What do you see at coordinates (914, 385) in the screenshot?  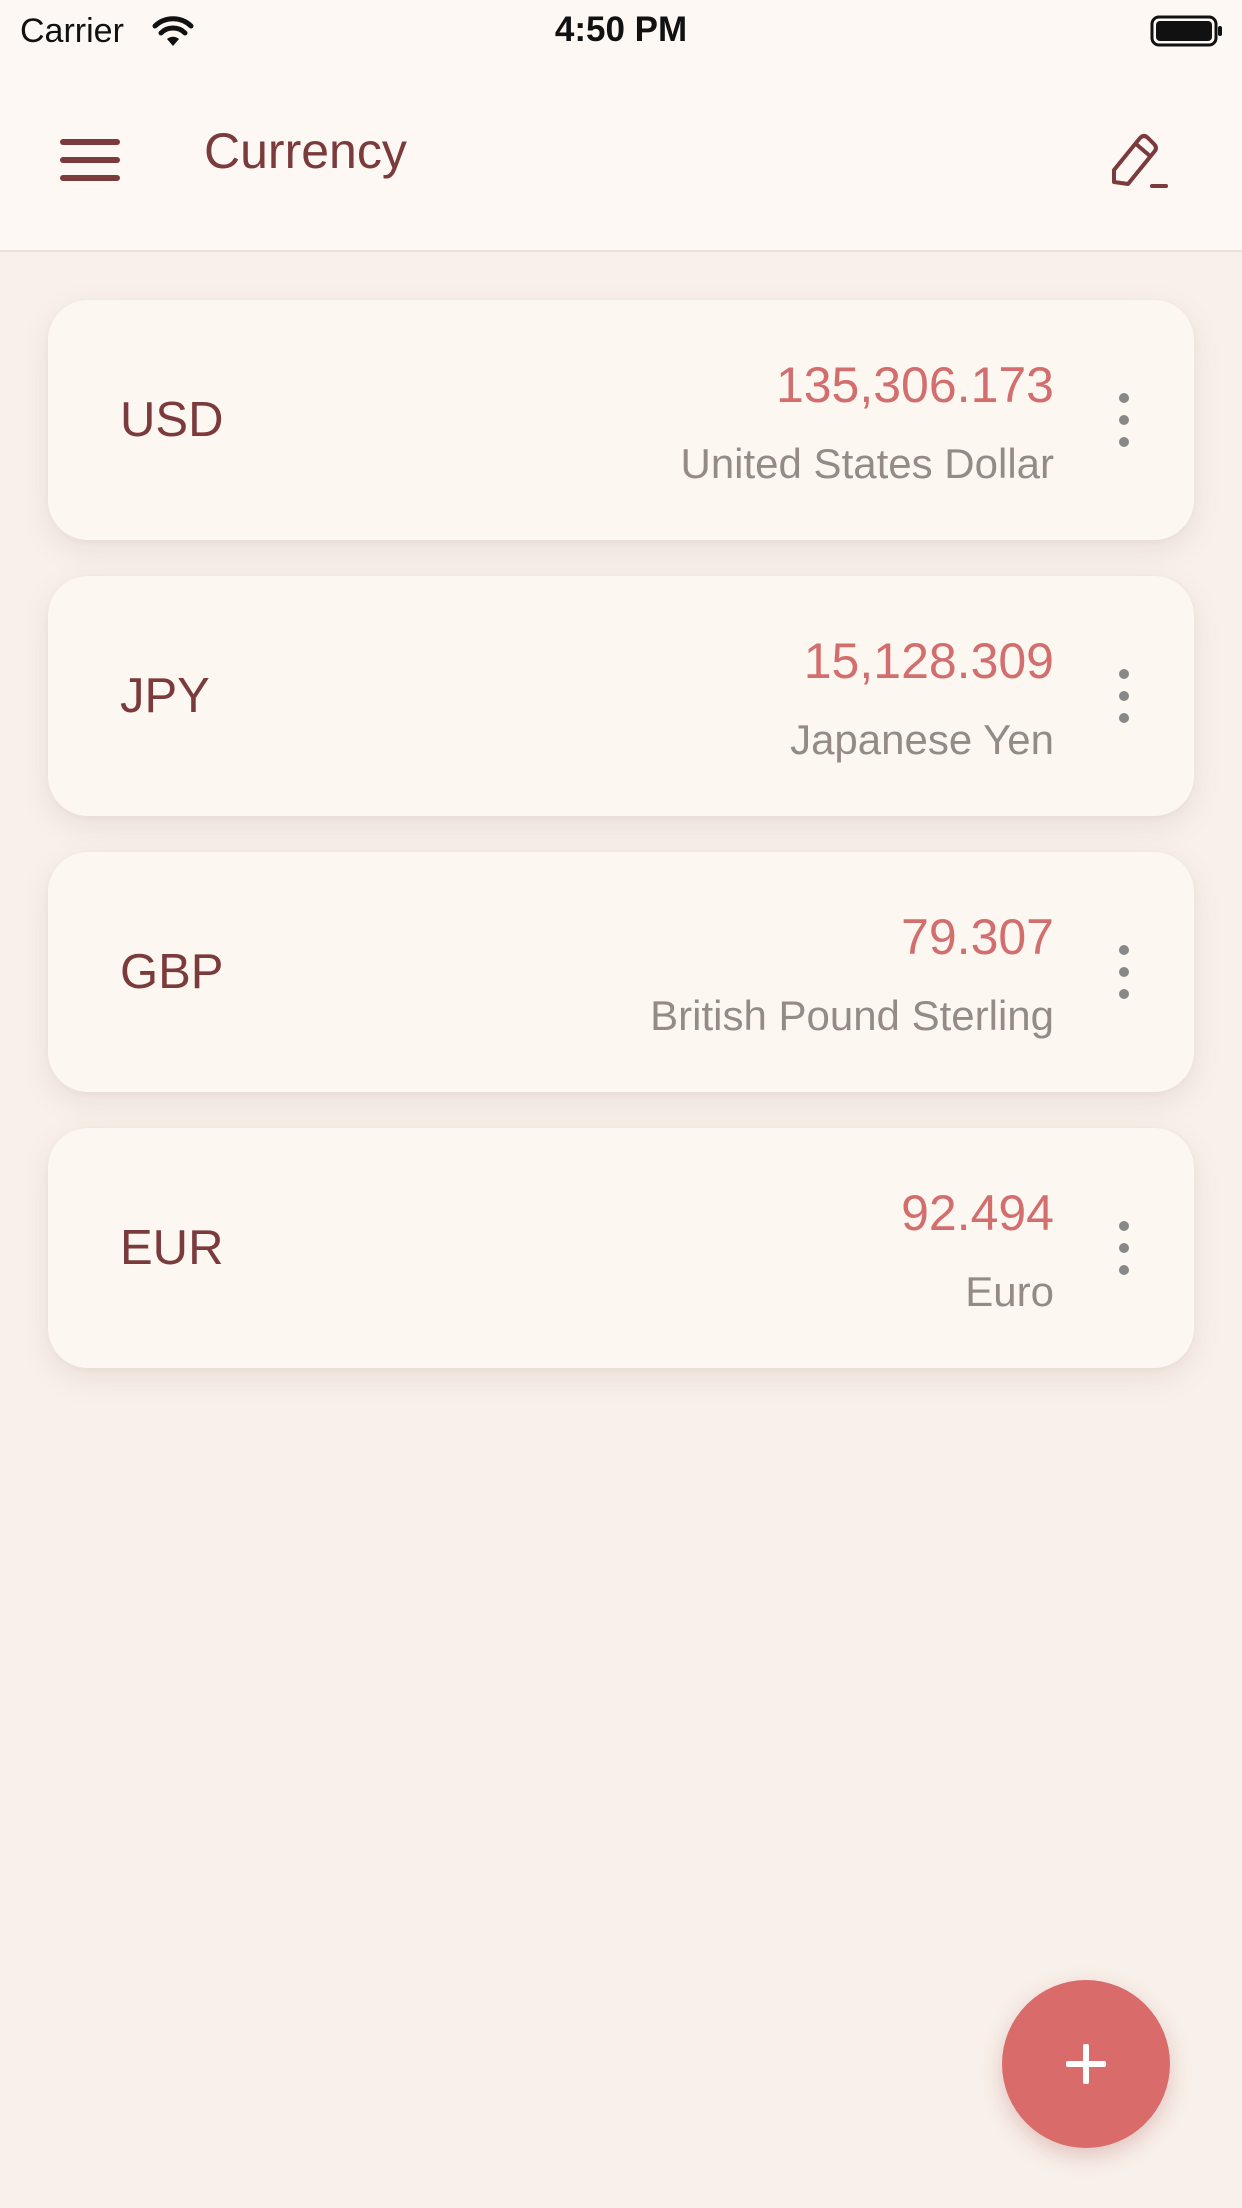 I see `currency-amount: 135,306.173` at bounding box center [914, 385].